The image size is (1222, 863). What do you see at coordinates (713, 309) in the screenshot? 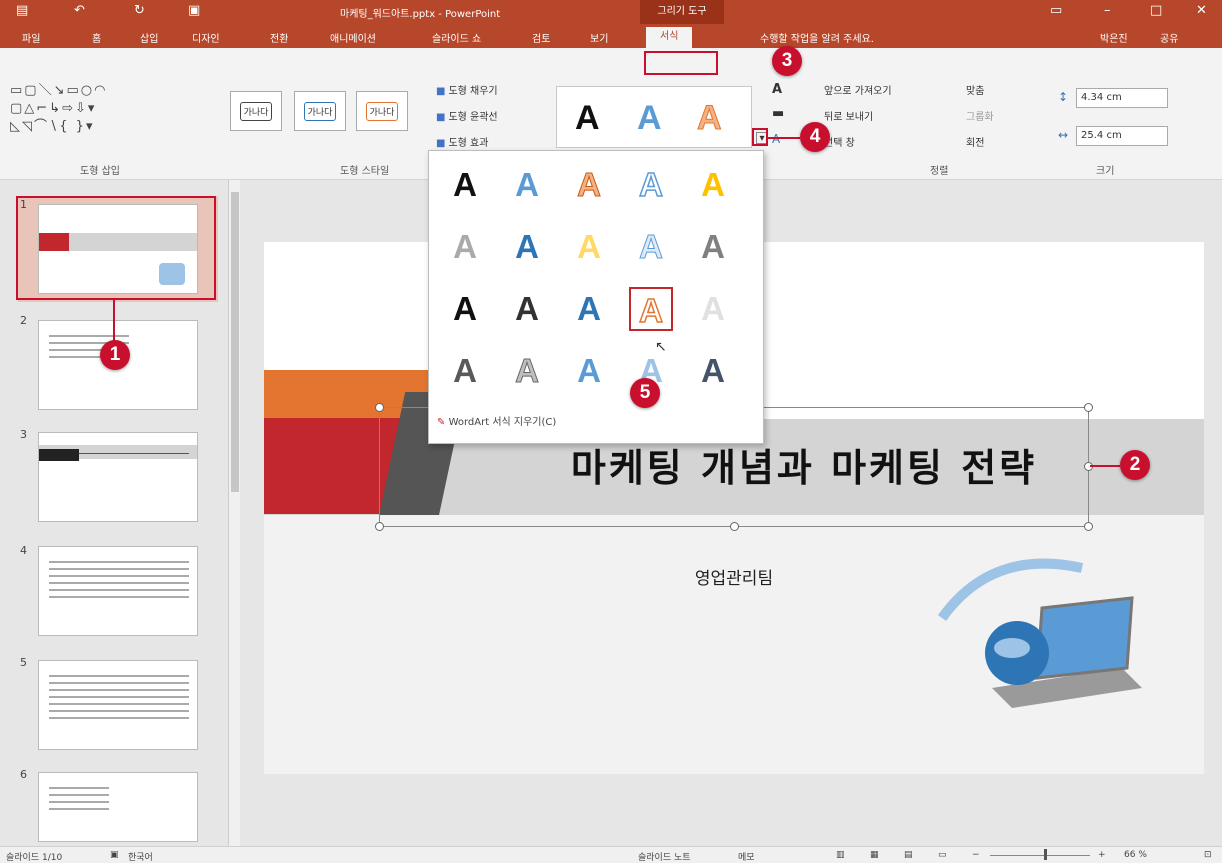
I see `wordart-style-15: A` at bounding box center [713, 309].